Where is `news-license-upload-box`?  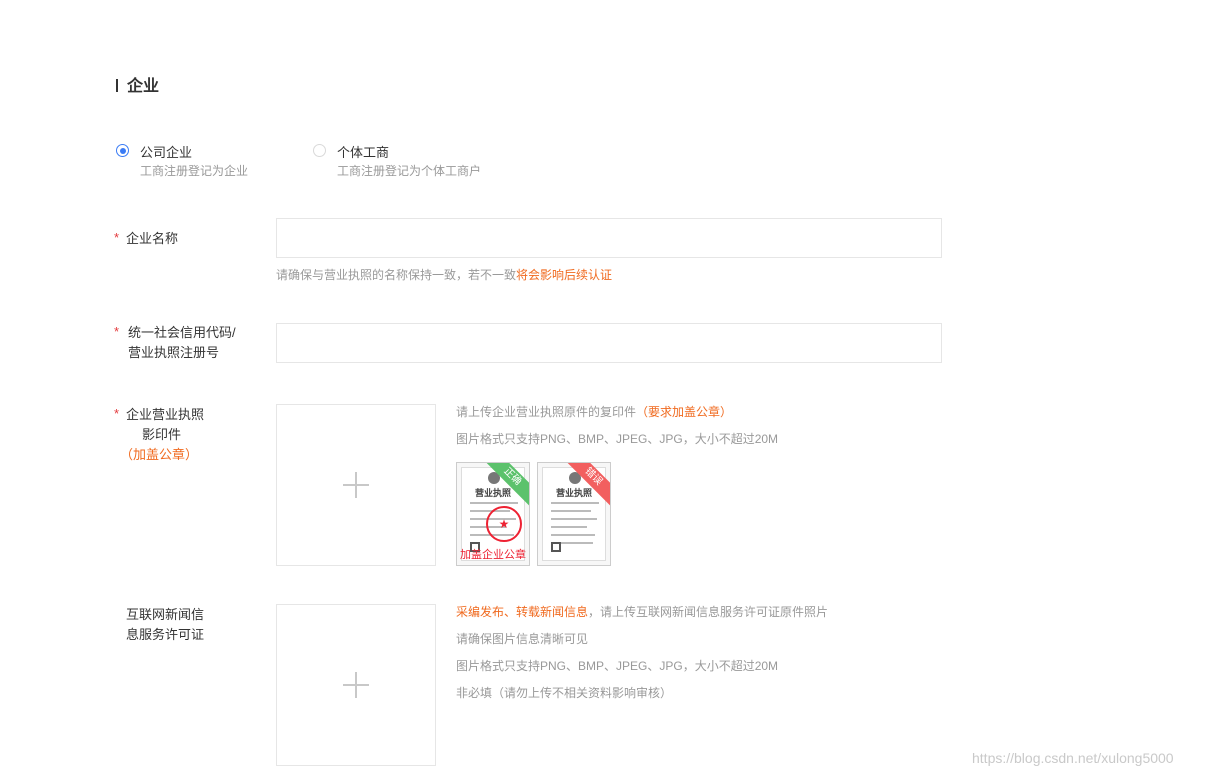
news-license-upload-box is located at coordinates (356, 685).